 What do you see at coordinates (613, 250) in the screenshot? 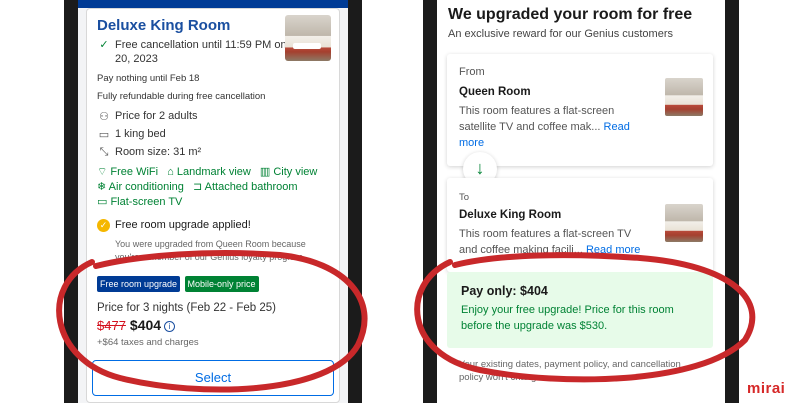
I see `read-more-link: Read more` at bounding box center [613, 250].